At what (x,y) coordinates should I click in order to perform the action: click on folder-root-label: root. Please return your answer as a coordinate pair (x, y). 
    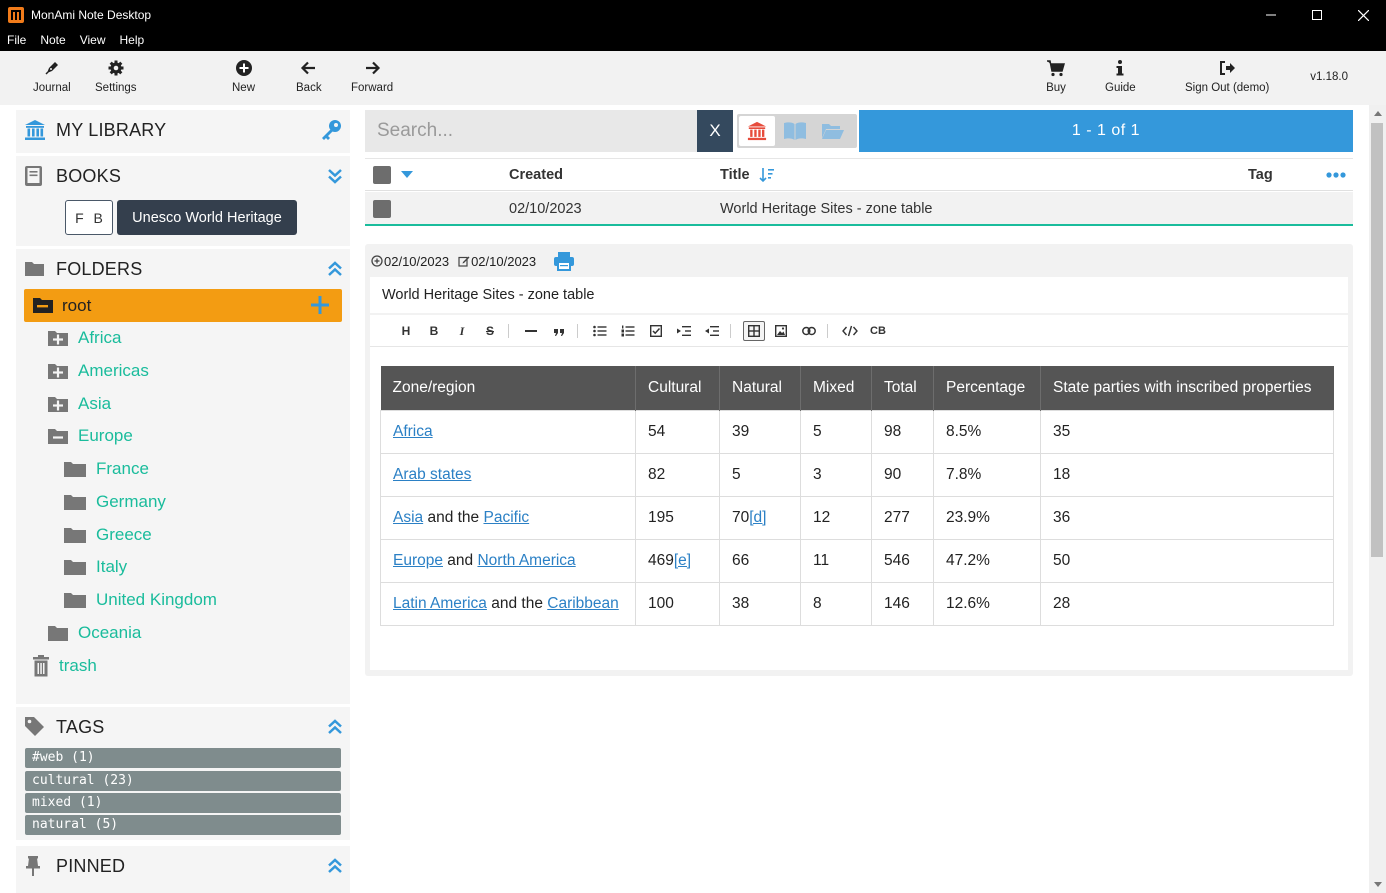
    Looking at the image, I should click on (77, 305).